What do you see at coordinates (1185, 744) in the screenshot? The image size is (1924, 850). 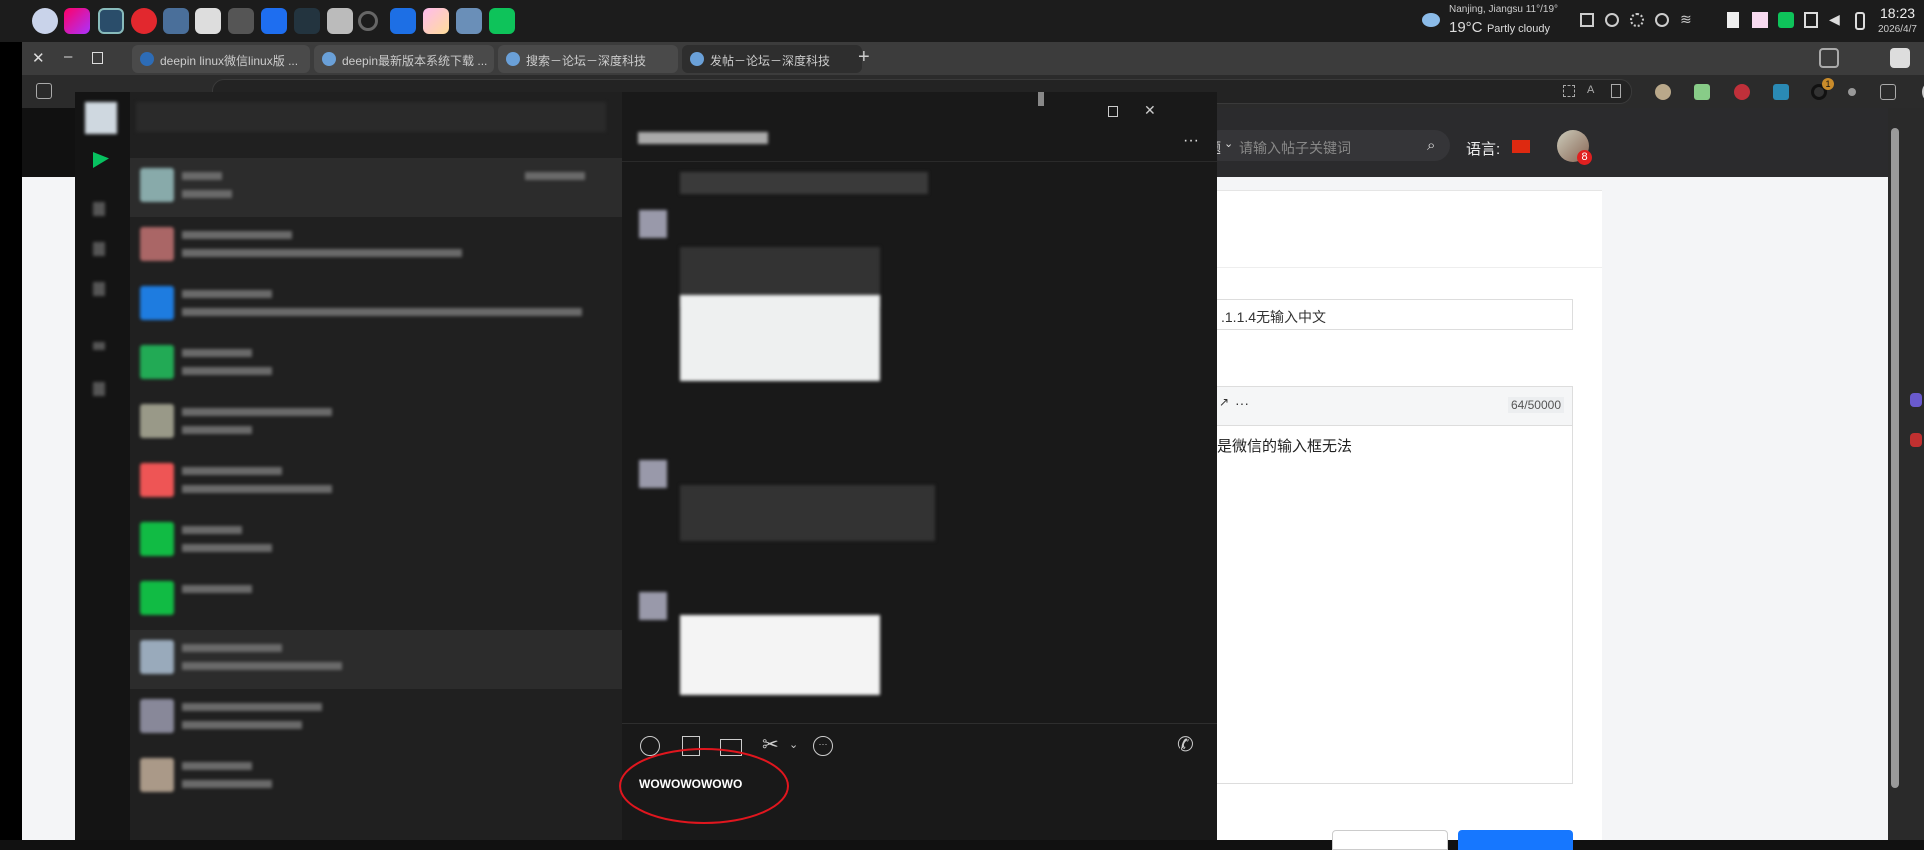 I see `call-icon: ✆` at bounding box center [1185, 744].